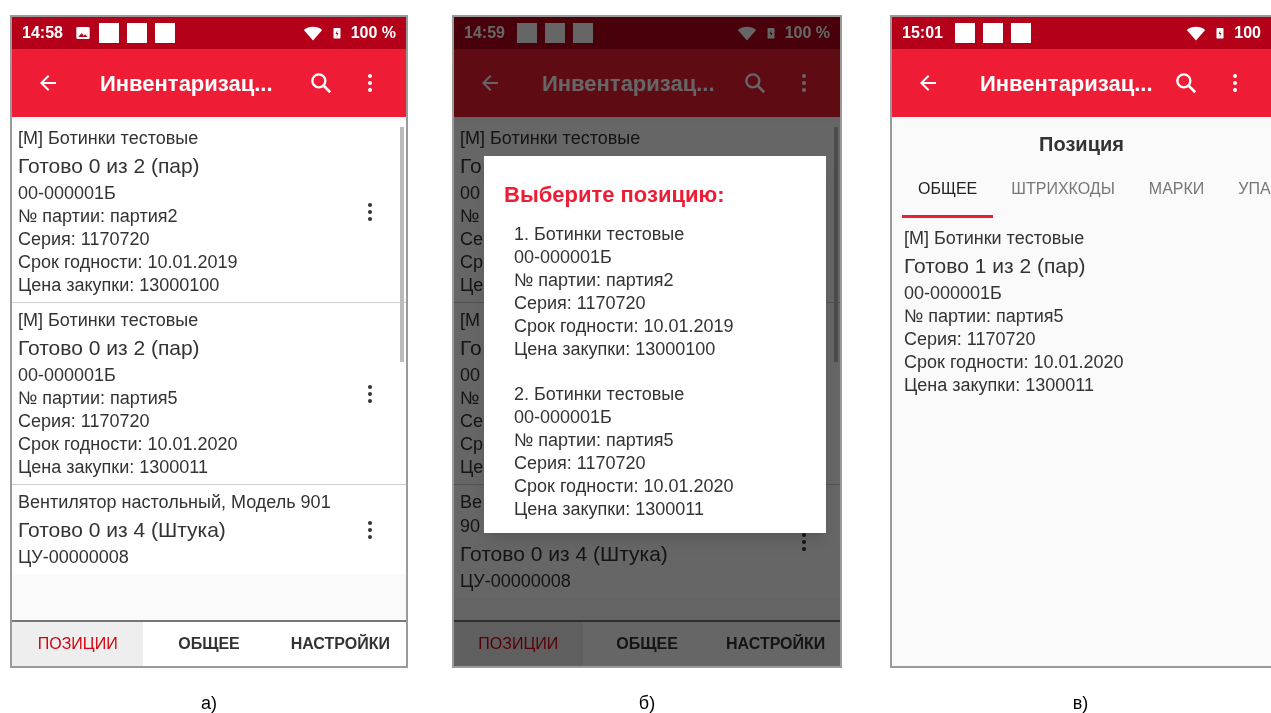 This screenshot has width=1271, height=713. Describe the element at coordinates (647, 702) in the screenshot. I see `figure-caption: б)` at that location.